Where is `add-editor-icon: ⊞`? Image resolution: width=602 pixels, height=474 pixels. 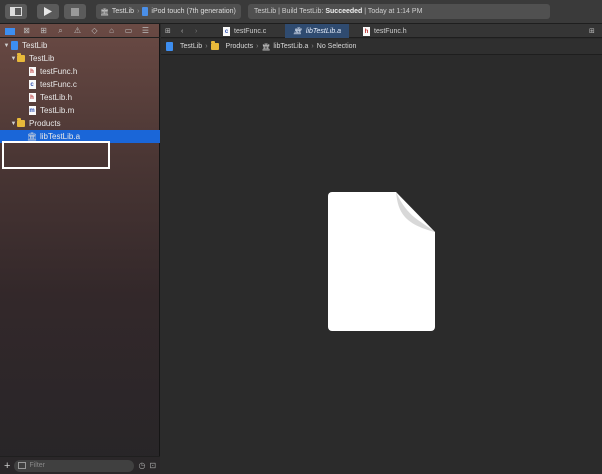
add-editor-icon: ⊞ is located at coordinates (592, 31).